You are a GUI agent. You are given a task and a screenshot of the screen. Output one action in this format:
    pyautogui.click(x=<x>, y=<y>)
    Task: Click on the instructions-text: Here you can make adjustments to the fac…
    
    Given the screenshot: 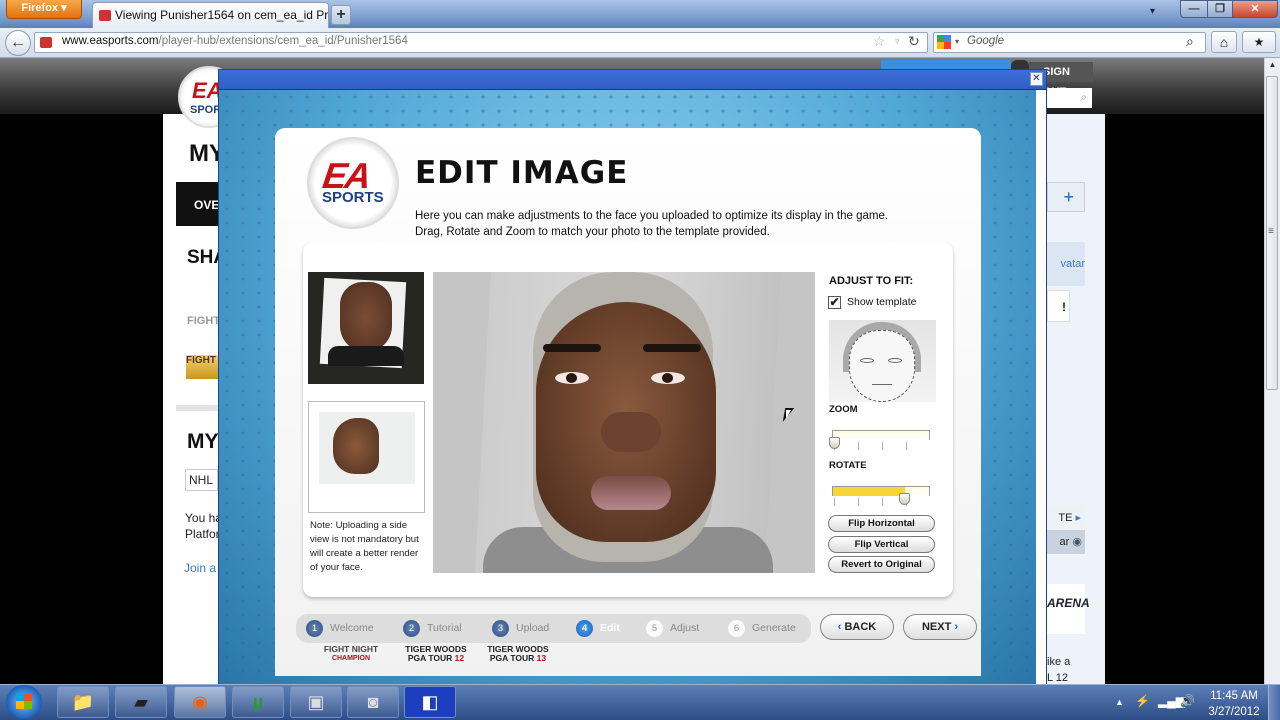 What is the action you would take?
    pyautogui.click(x=652, y=224)
    